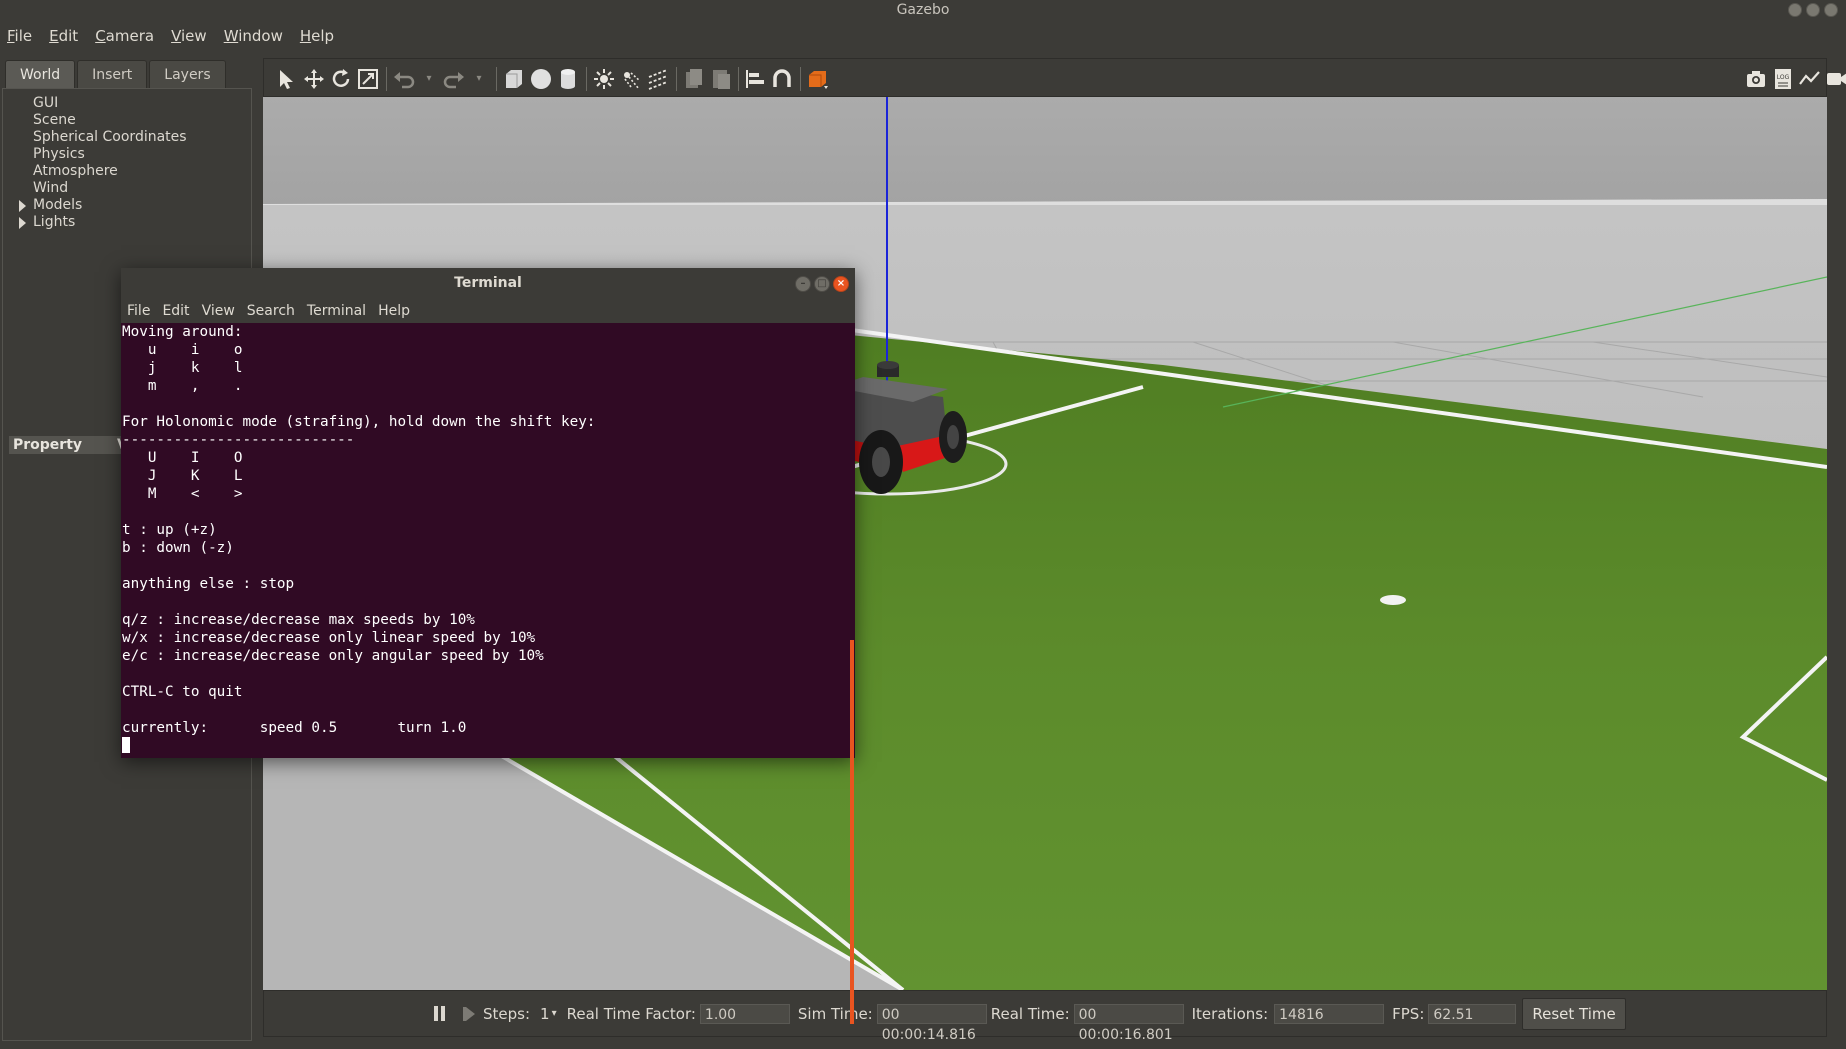 This screenshot has height=1049, width=1846. I want to click on tree-item-label: Scene, so click(54, 120).